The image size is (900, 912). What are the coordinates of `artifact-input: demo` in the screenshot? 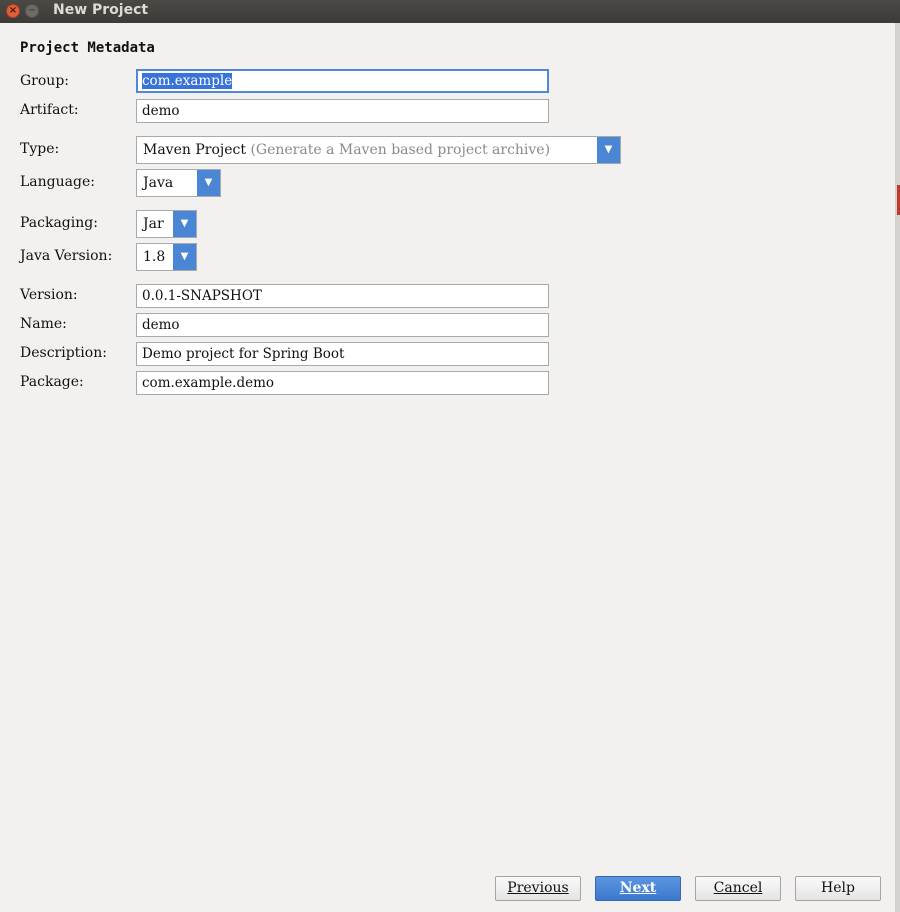 It's located at (342, 111).